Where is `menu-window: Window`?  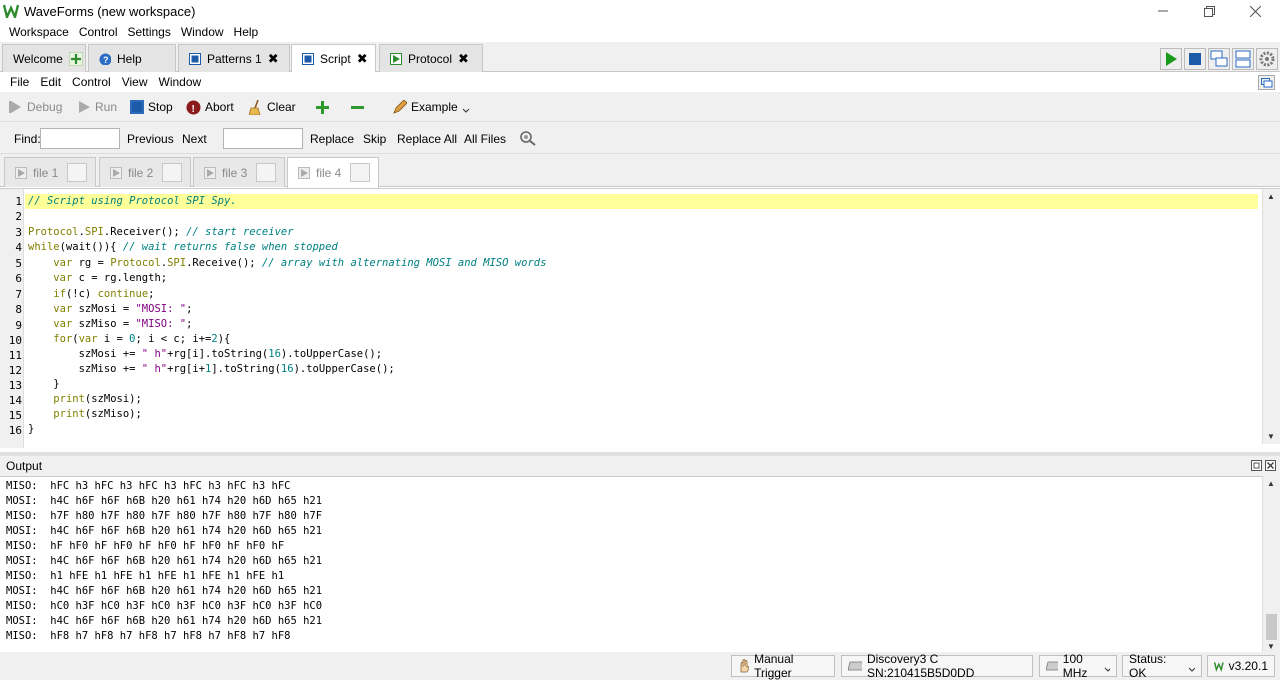
menu-window: Window is located at coordinates (203, 32).